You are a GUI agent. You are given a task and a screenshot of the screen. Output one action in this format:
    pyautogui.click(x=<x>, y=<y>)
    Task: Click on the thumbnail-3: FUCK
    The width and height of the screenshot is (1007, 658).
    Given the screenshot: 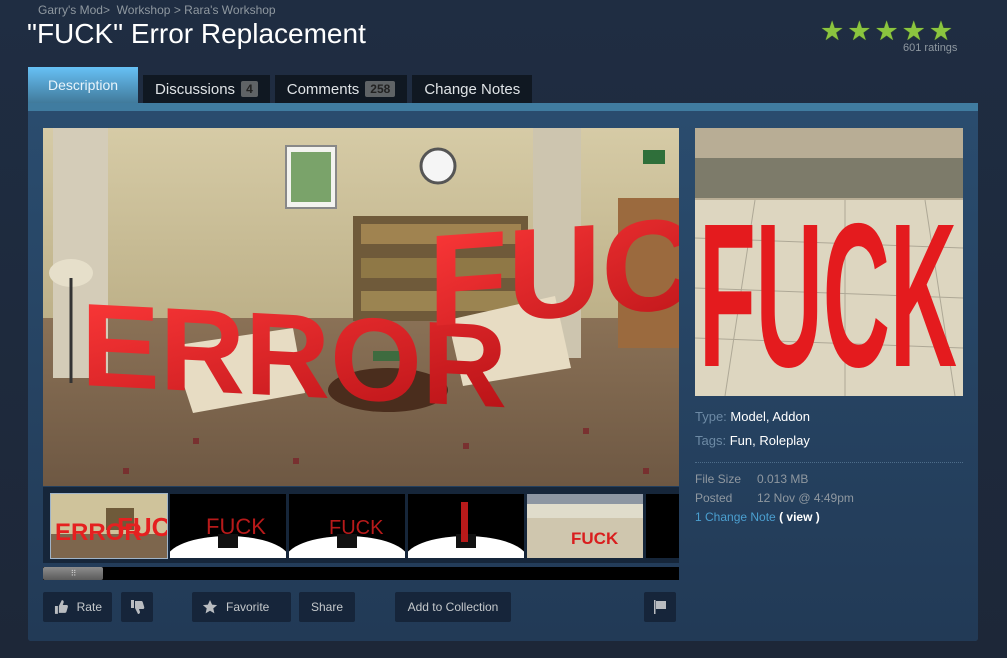 What is the action you would take?
    pyautogui.click(x=347, y=526)
    